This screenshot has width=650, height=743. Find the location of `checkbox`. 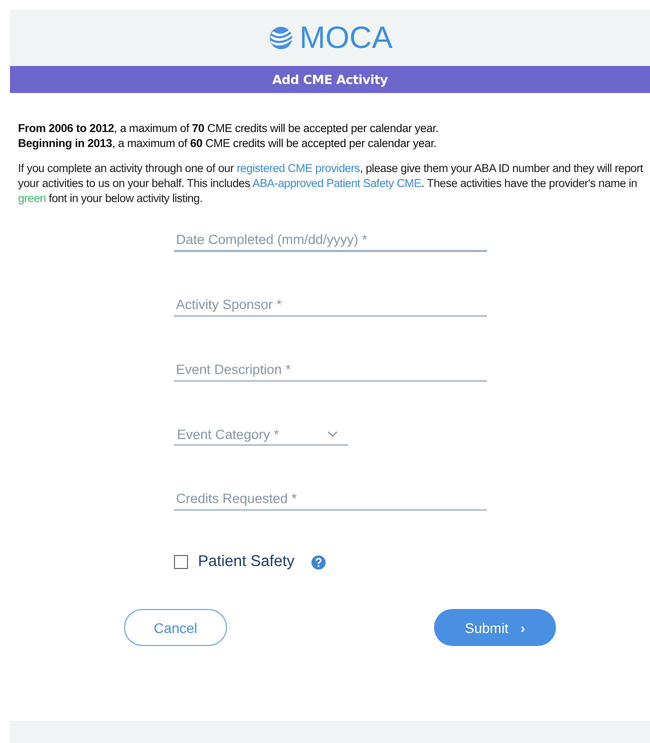

checkbox is located at coordinates (181, 562).